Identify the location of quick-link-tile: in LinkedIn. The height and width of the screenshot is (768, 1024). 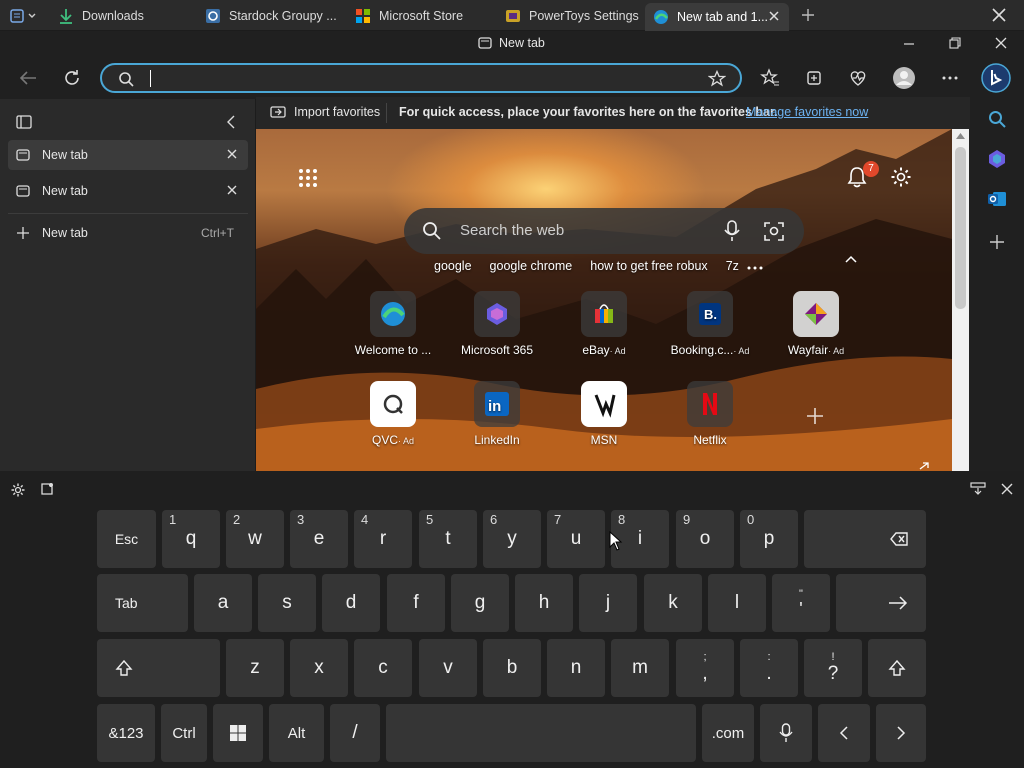
(497, 414).